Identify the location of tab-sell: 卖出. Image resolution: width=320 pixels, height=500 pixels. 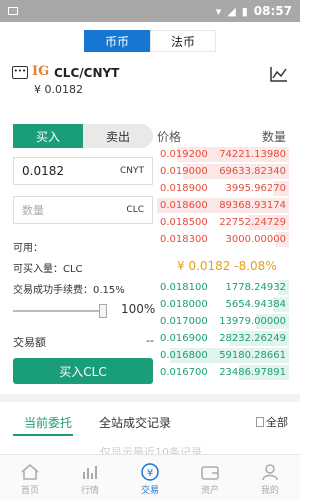
(118, 136).